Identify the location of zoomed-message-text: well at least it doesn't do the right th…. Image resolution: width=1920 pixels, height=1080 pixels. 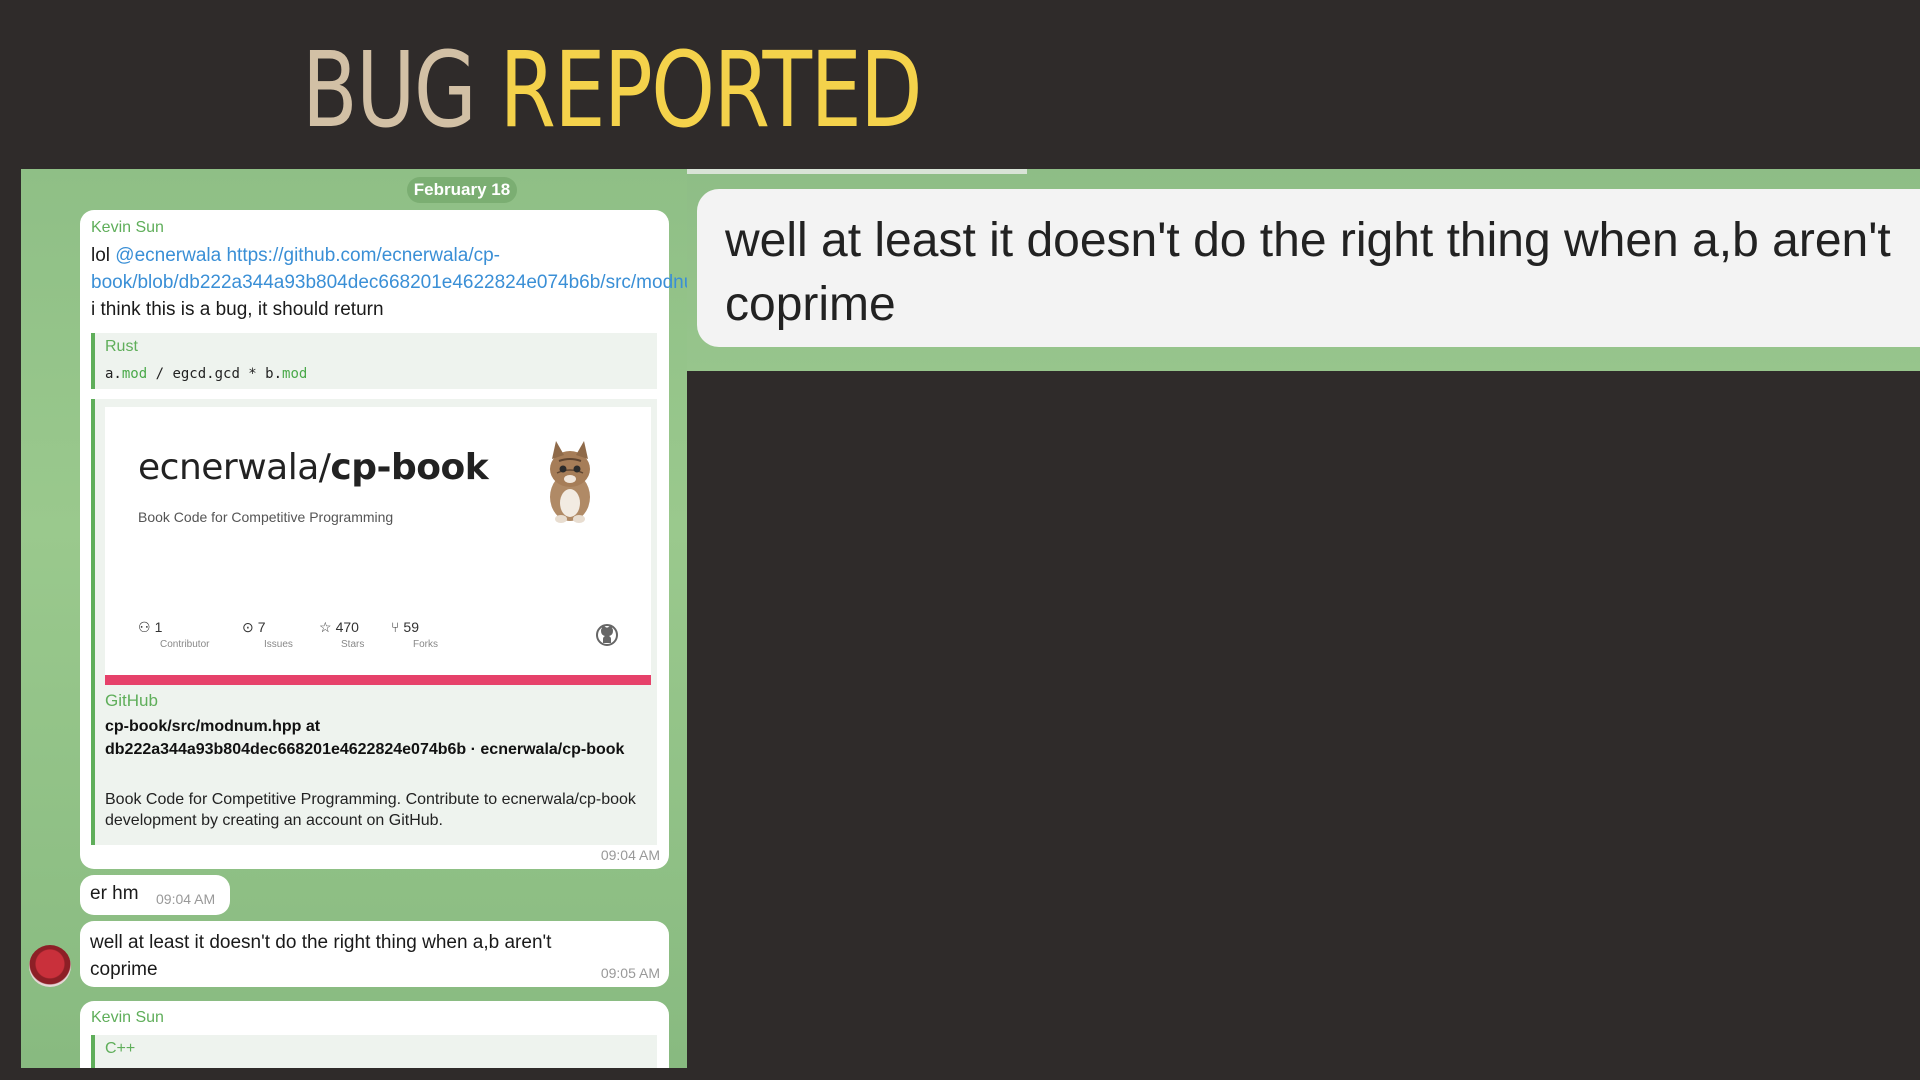
(1308, 272).